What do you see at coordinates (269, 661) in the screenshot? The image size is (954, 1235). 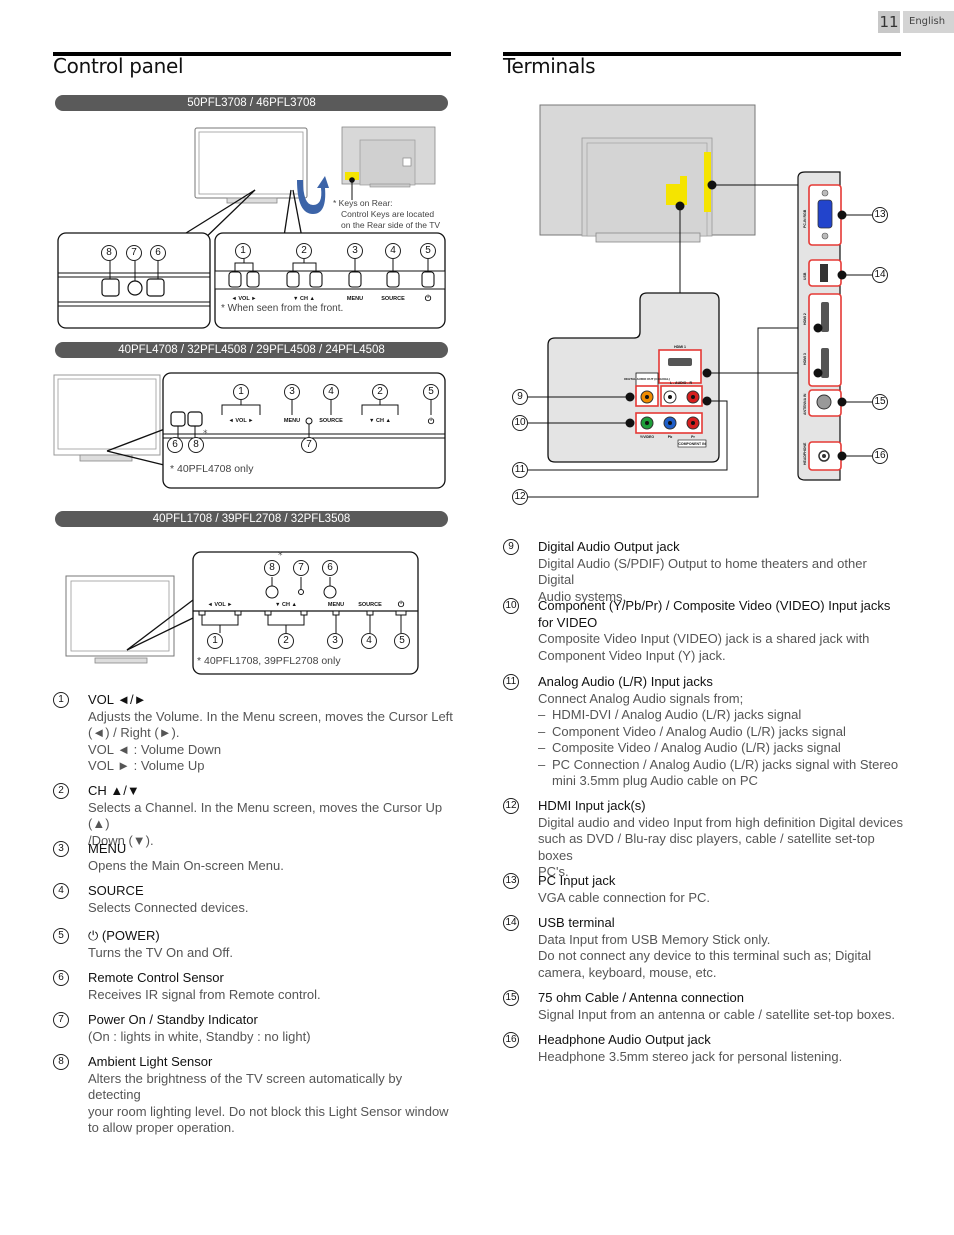 I see `model-note-3: * 40PFL1708, 39PFL2708 only` at bounding box center [269, 661].